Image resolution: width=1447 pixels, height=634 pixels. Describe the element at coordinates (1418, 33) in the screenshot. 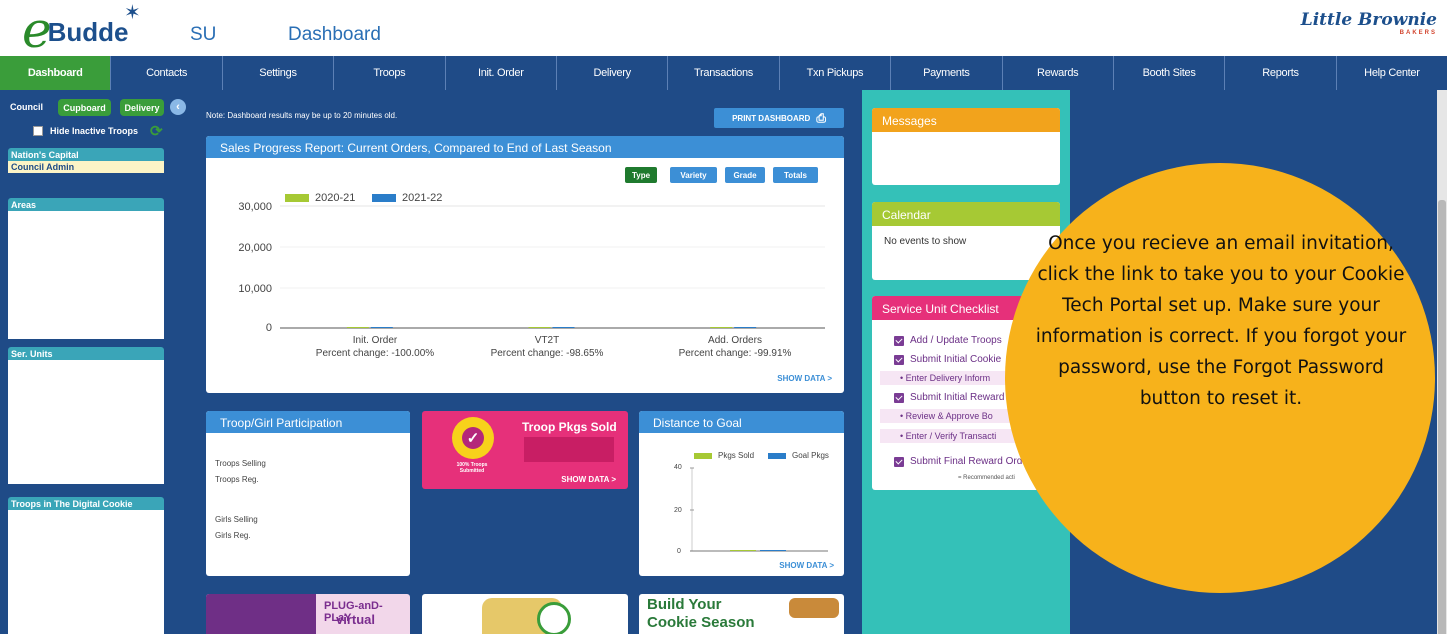

I see `brand-sub: BAKERS` at that location.